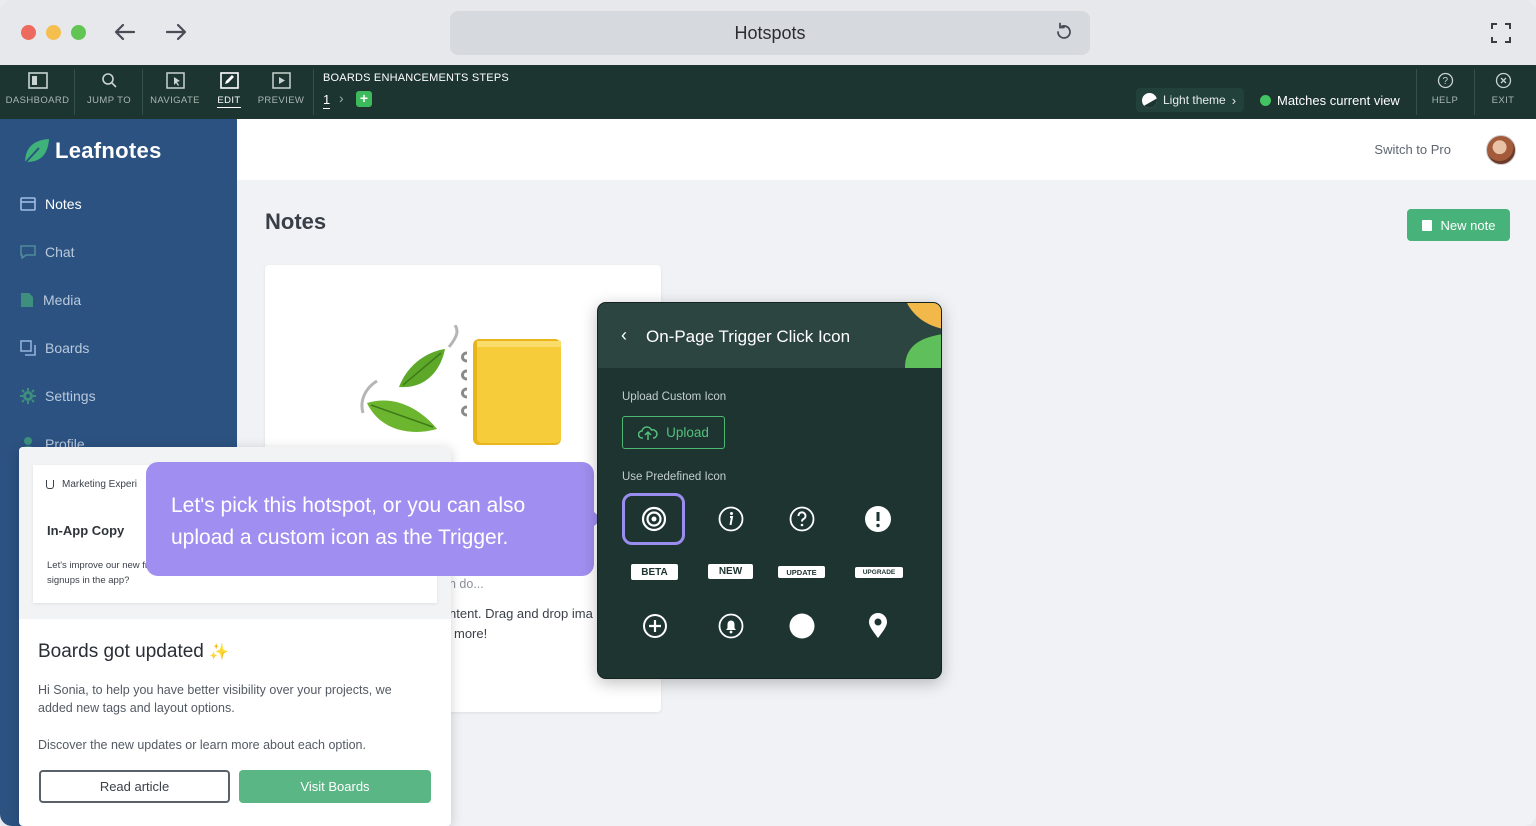  Describe the element at coordinates (673, 432) in the screenshot. I see `upload-icon-button: Upload` at that location.